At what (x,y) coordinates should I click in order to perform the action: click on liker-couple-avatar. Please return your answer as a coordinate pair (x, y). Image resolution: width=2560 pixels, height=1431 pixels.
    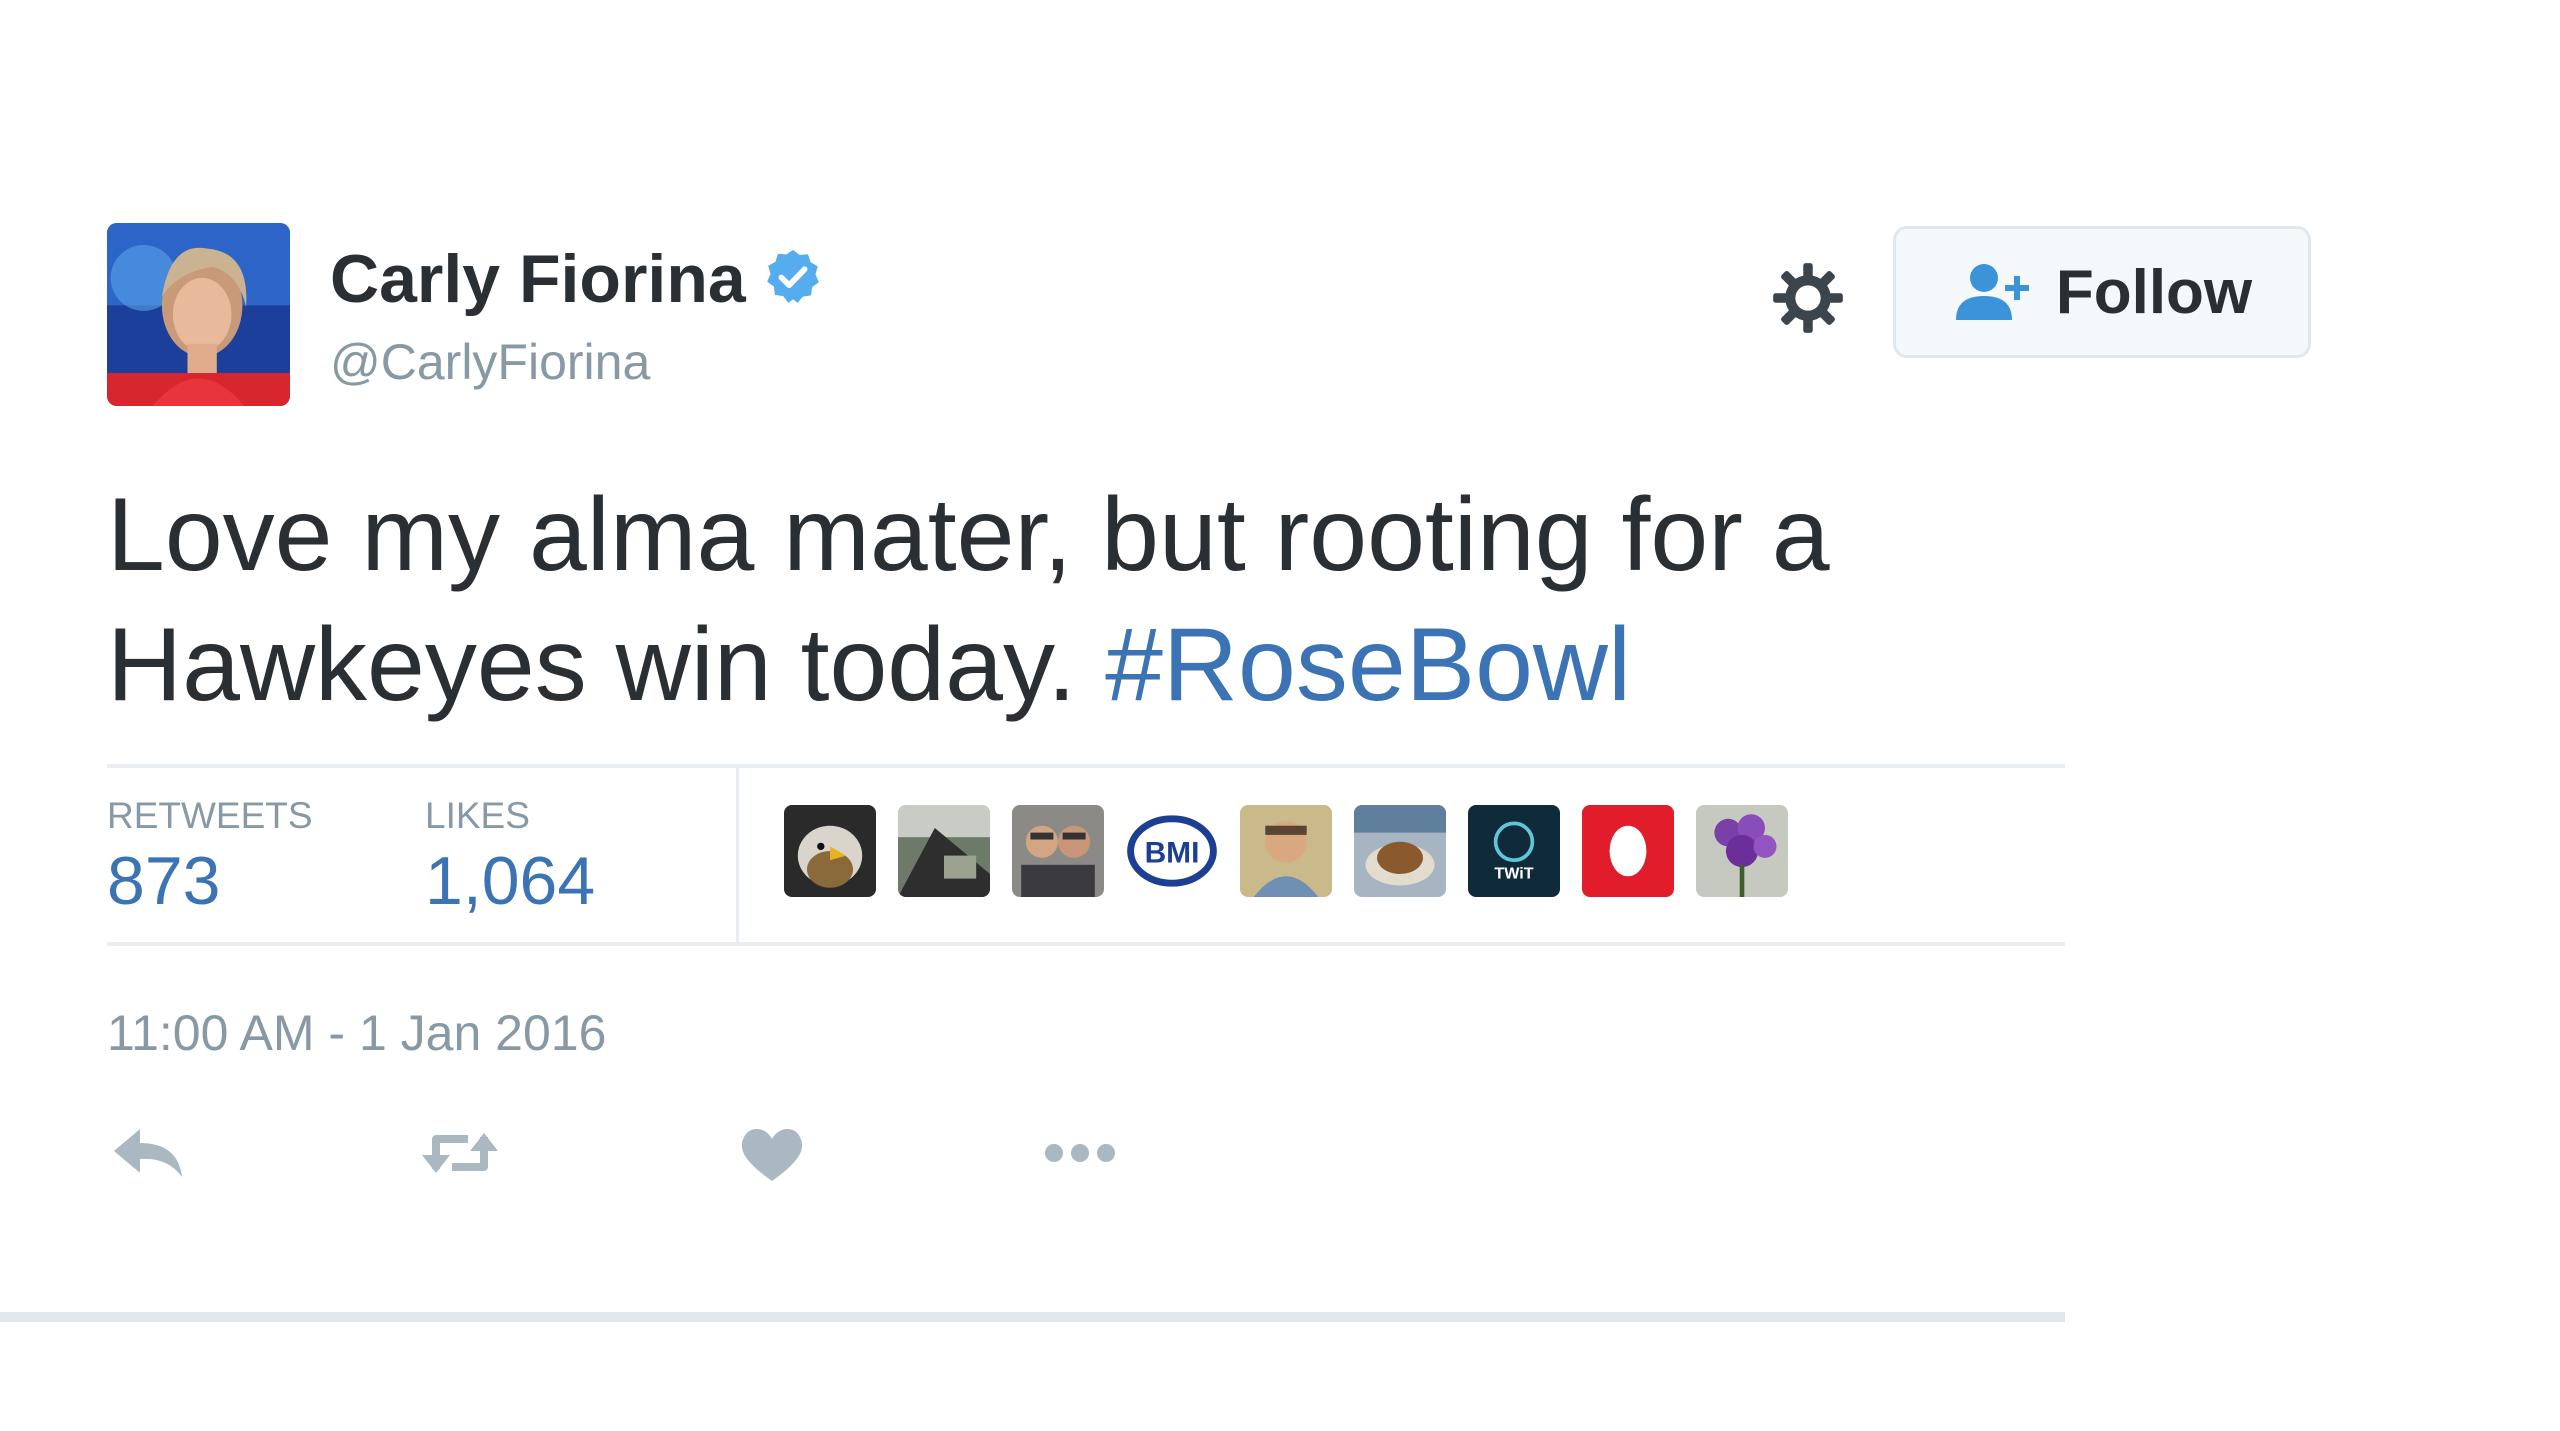
    Looking at the image, I should click on (1058, 851).